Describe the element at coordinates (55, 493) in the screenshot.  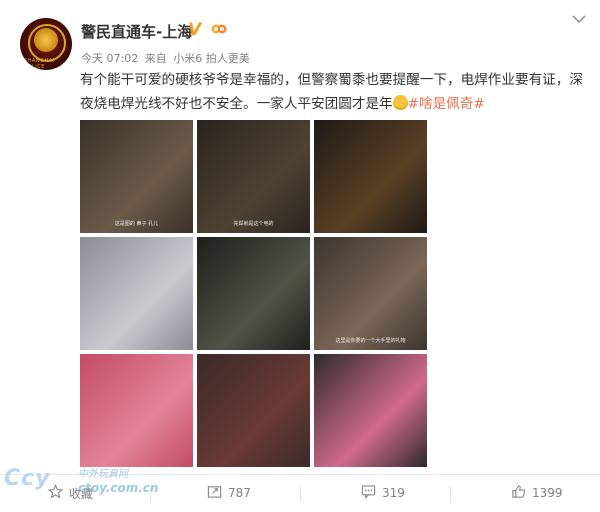
I see `star-icon` at that location.